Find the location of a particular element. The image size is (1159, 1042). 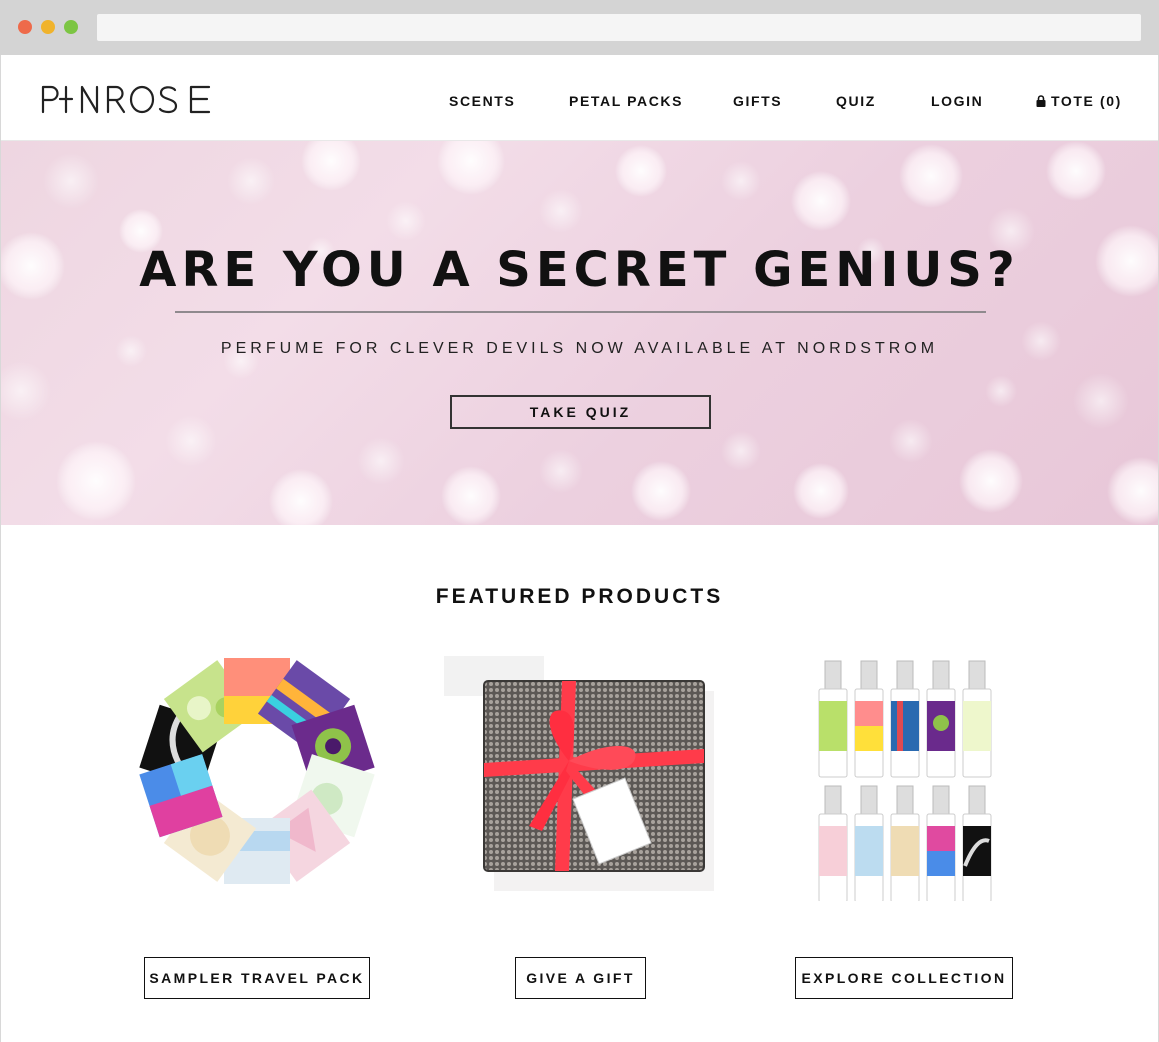

hero-divider is located at coordinates (580, 312).